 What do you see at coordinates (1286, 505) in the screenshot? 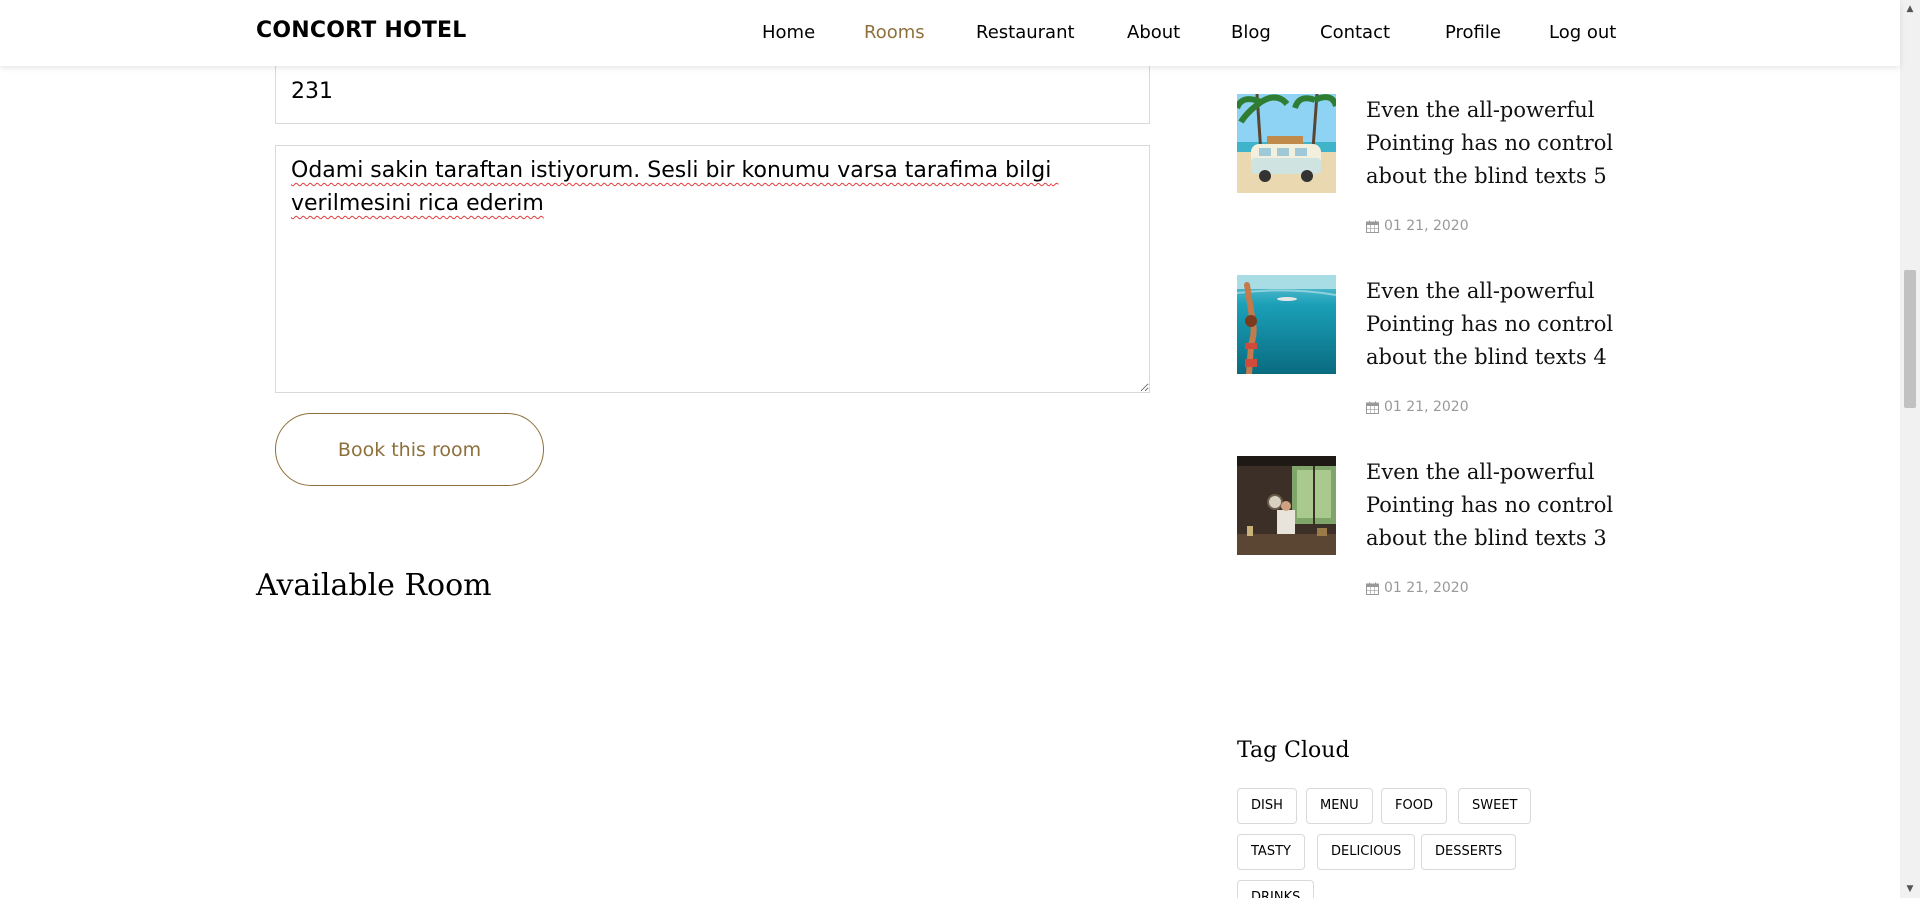
I see `post-image-cafe-interior` at bounding box center [1286, 505].